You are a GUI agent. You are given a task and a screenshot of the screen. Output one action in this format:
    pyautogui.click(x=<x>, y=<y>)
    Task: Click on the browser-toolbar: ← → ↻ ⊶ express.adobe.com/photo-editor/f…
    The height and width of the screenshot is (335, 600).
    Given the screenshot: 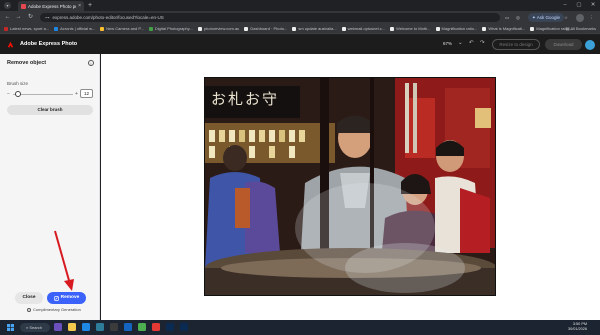 What is the action you would take?
    pyautogui.click(x=300, y=17)
    